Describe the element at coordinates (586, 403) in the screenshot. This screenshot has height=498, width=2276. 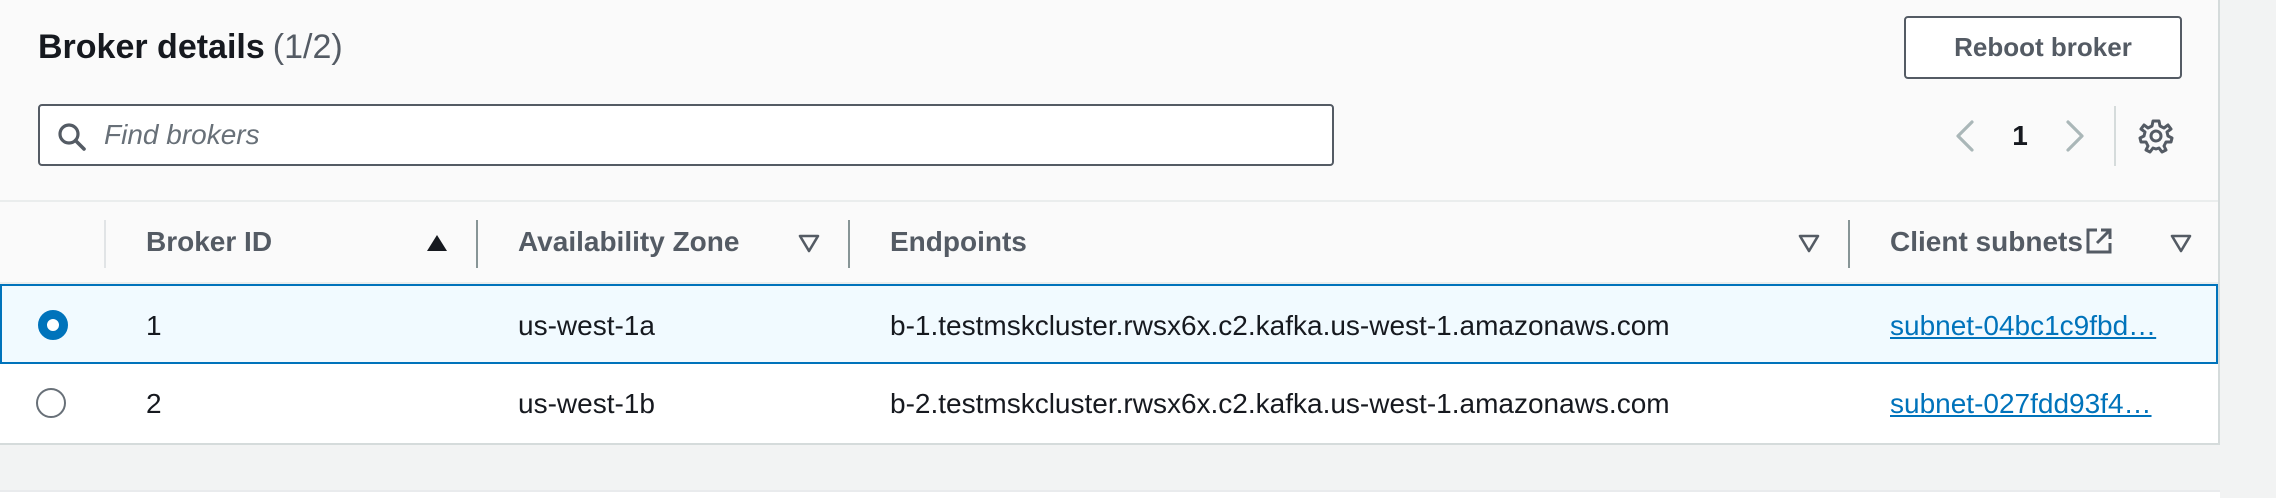
I see `availability-zone-cell: us-west-1b` at that location.